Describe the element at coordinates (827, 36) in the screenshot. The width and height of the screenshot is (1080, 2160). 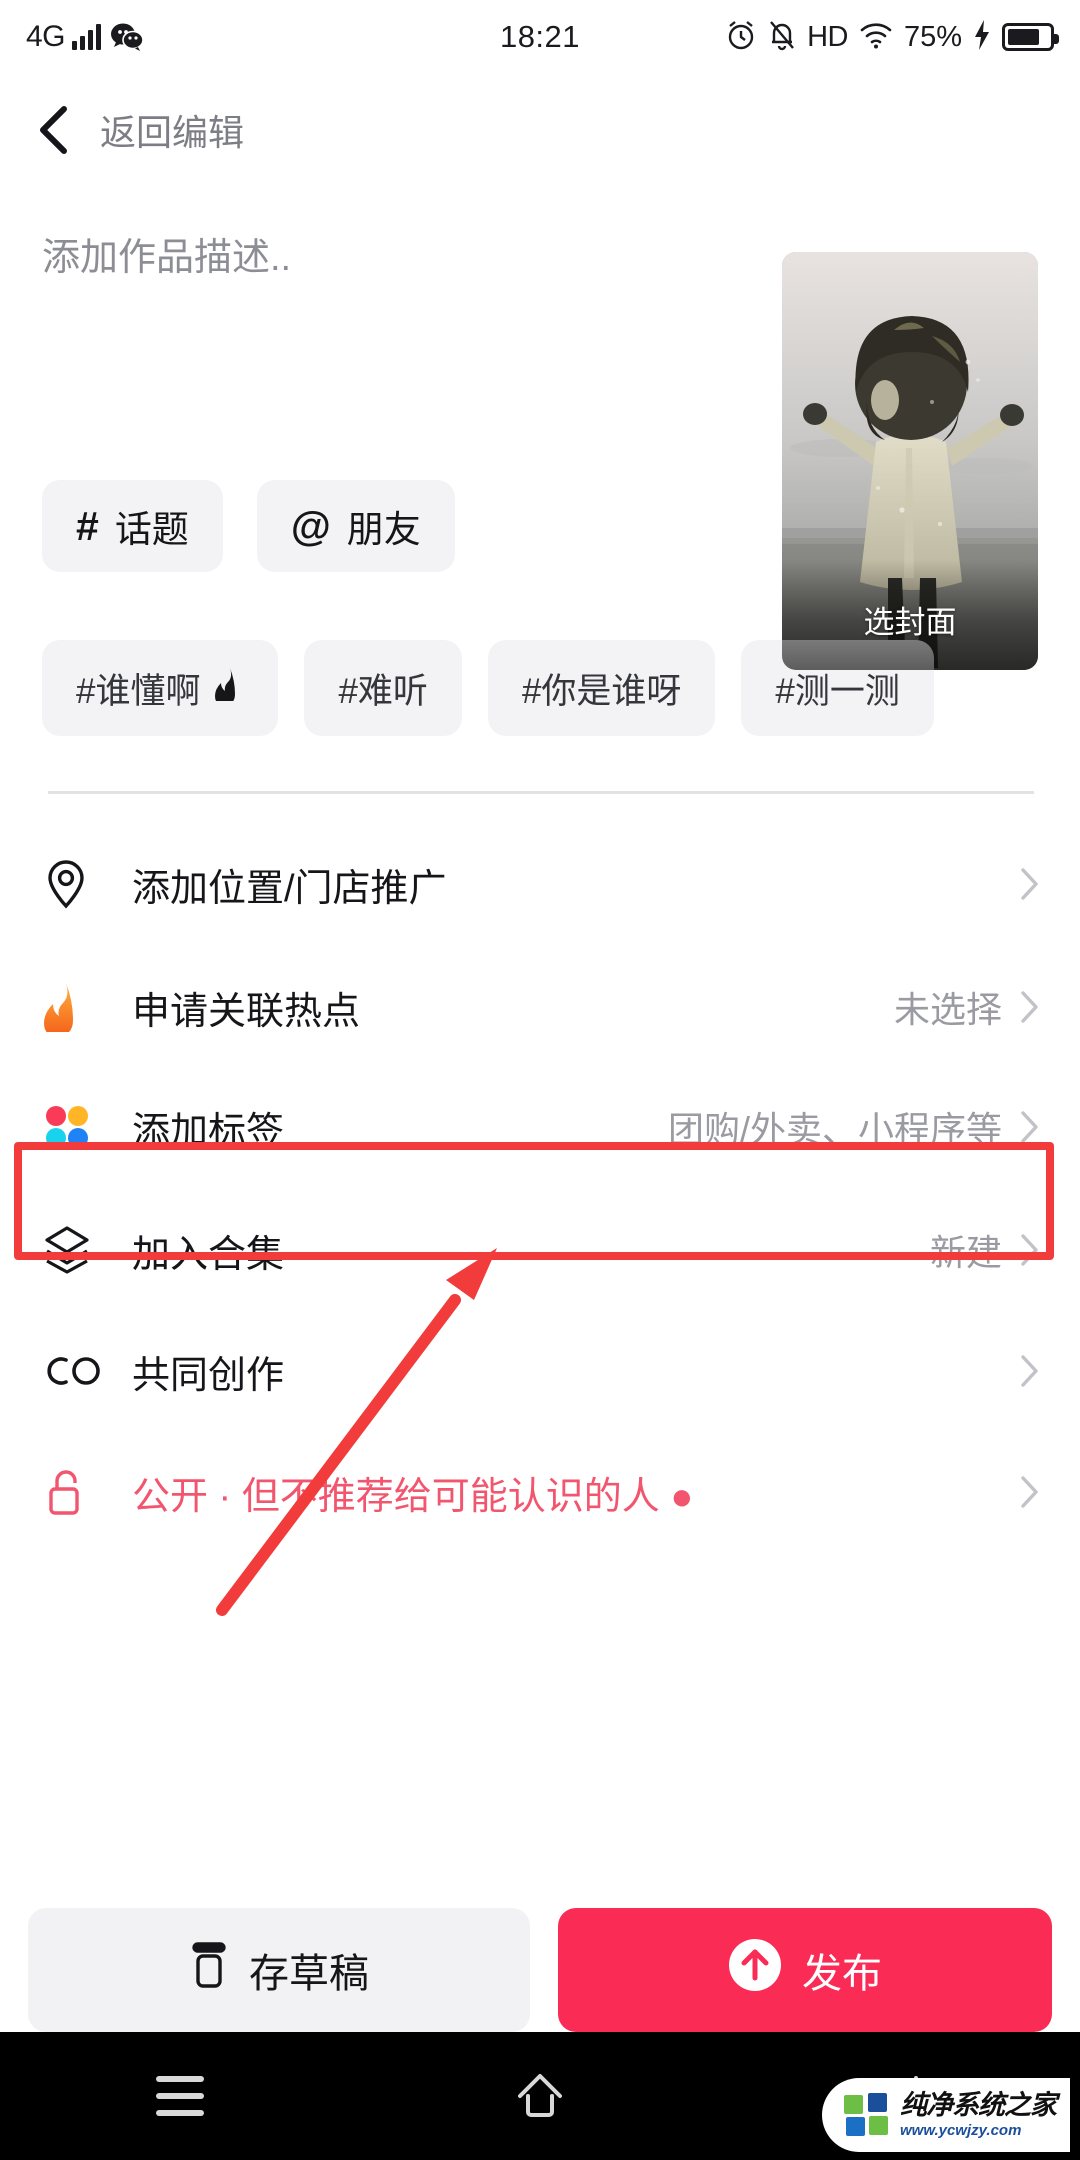
I see `hd-indicator-label: HD` at that location.